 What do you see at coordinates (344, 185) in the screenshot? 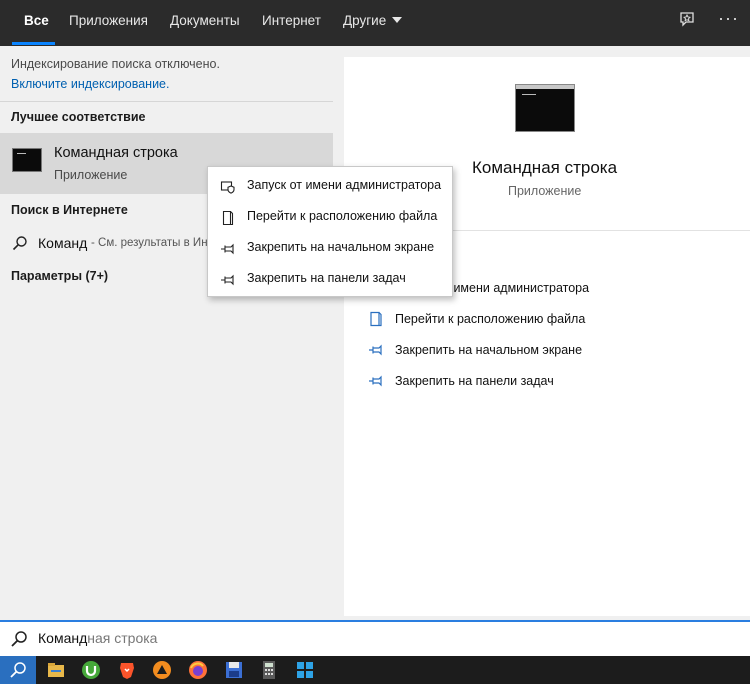
I see `menu-item-label: Запуск от имени администратора` at bounding box center [344, 185].